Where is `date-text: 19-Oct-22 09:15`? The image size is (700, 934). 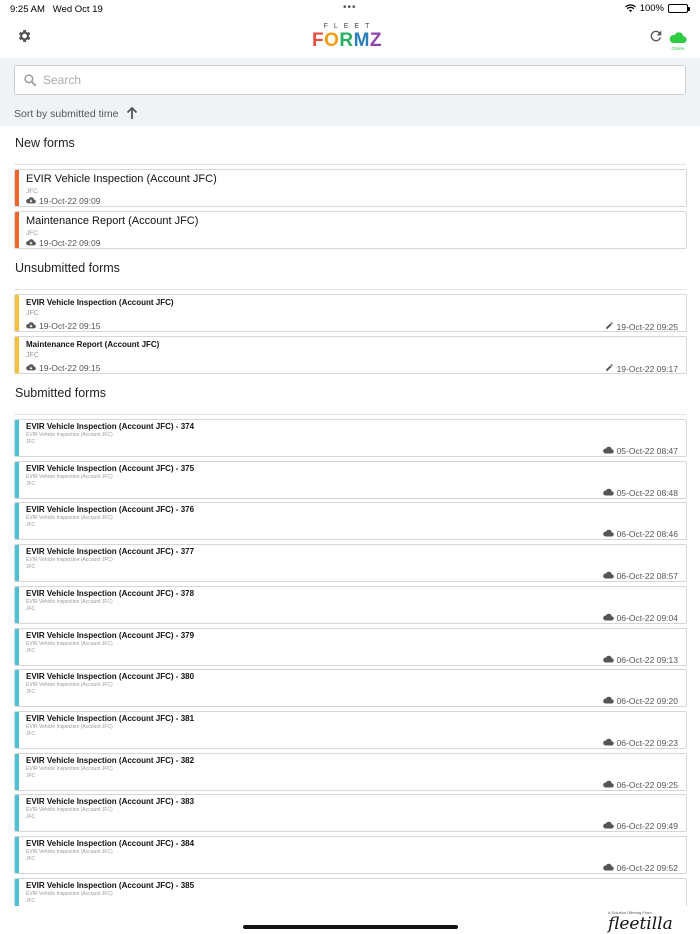 date-text: 19-Oct-22 09:15 is located at coordinates (70, 326).